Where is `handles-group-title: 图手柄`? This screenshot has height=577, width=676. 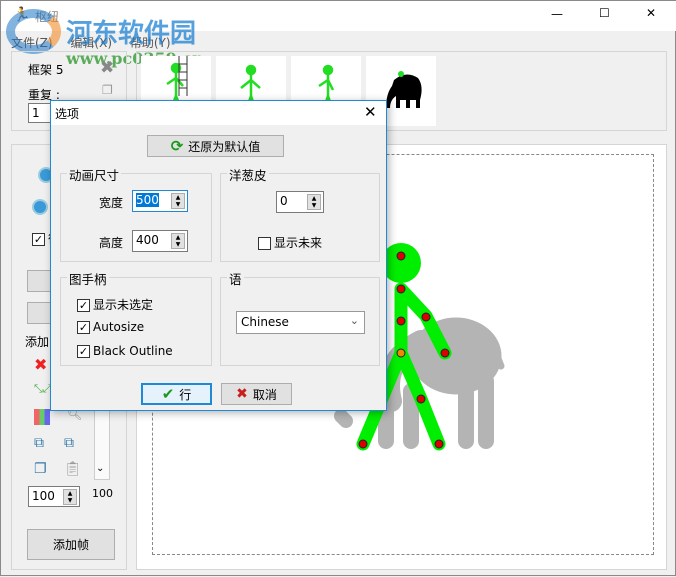 handles-group-title: 图手柄 is located at coordinates (88, 278).